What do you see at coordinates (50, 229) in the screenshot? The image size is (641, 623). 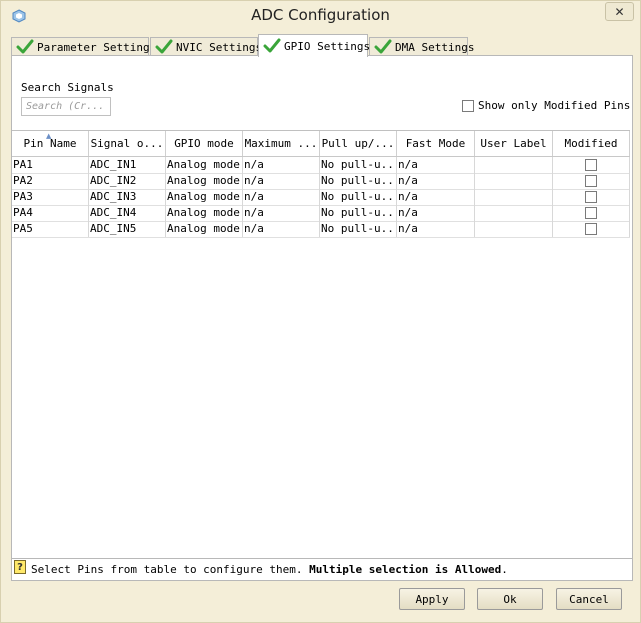 I see `cell-pin: PA5` at bounding box center [50, 229].